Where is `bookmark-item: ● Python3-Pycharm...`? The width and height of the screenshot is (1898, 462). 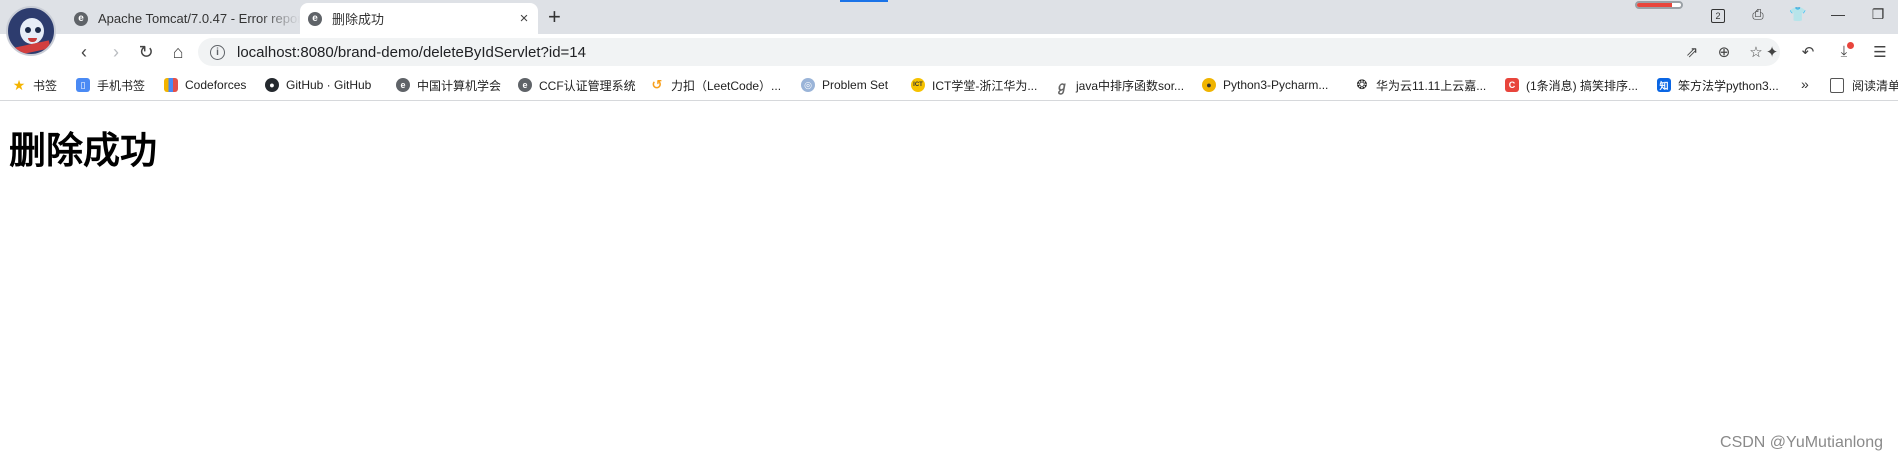 bookmark-item: ● Python3-Pycharm... is located at coordinates (1265, 85).